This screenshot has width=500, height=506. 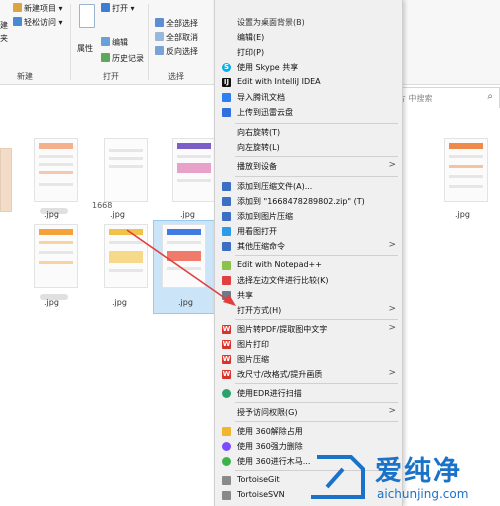 I want to click on open-icon, so click(x=105, y=7).